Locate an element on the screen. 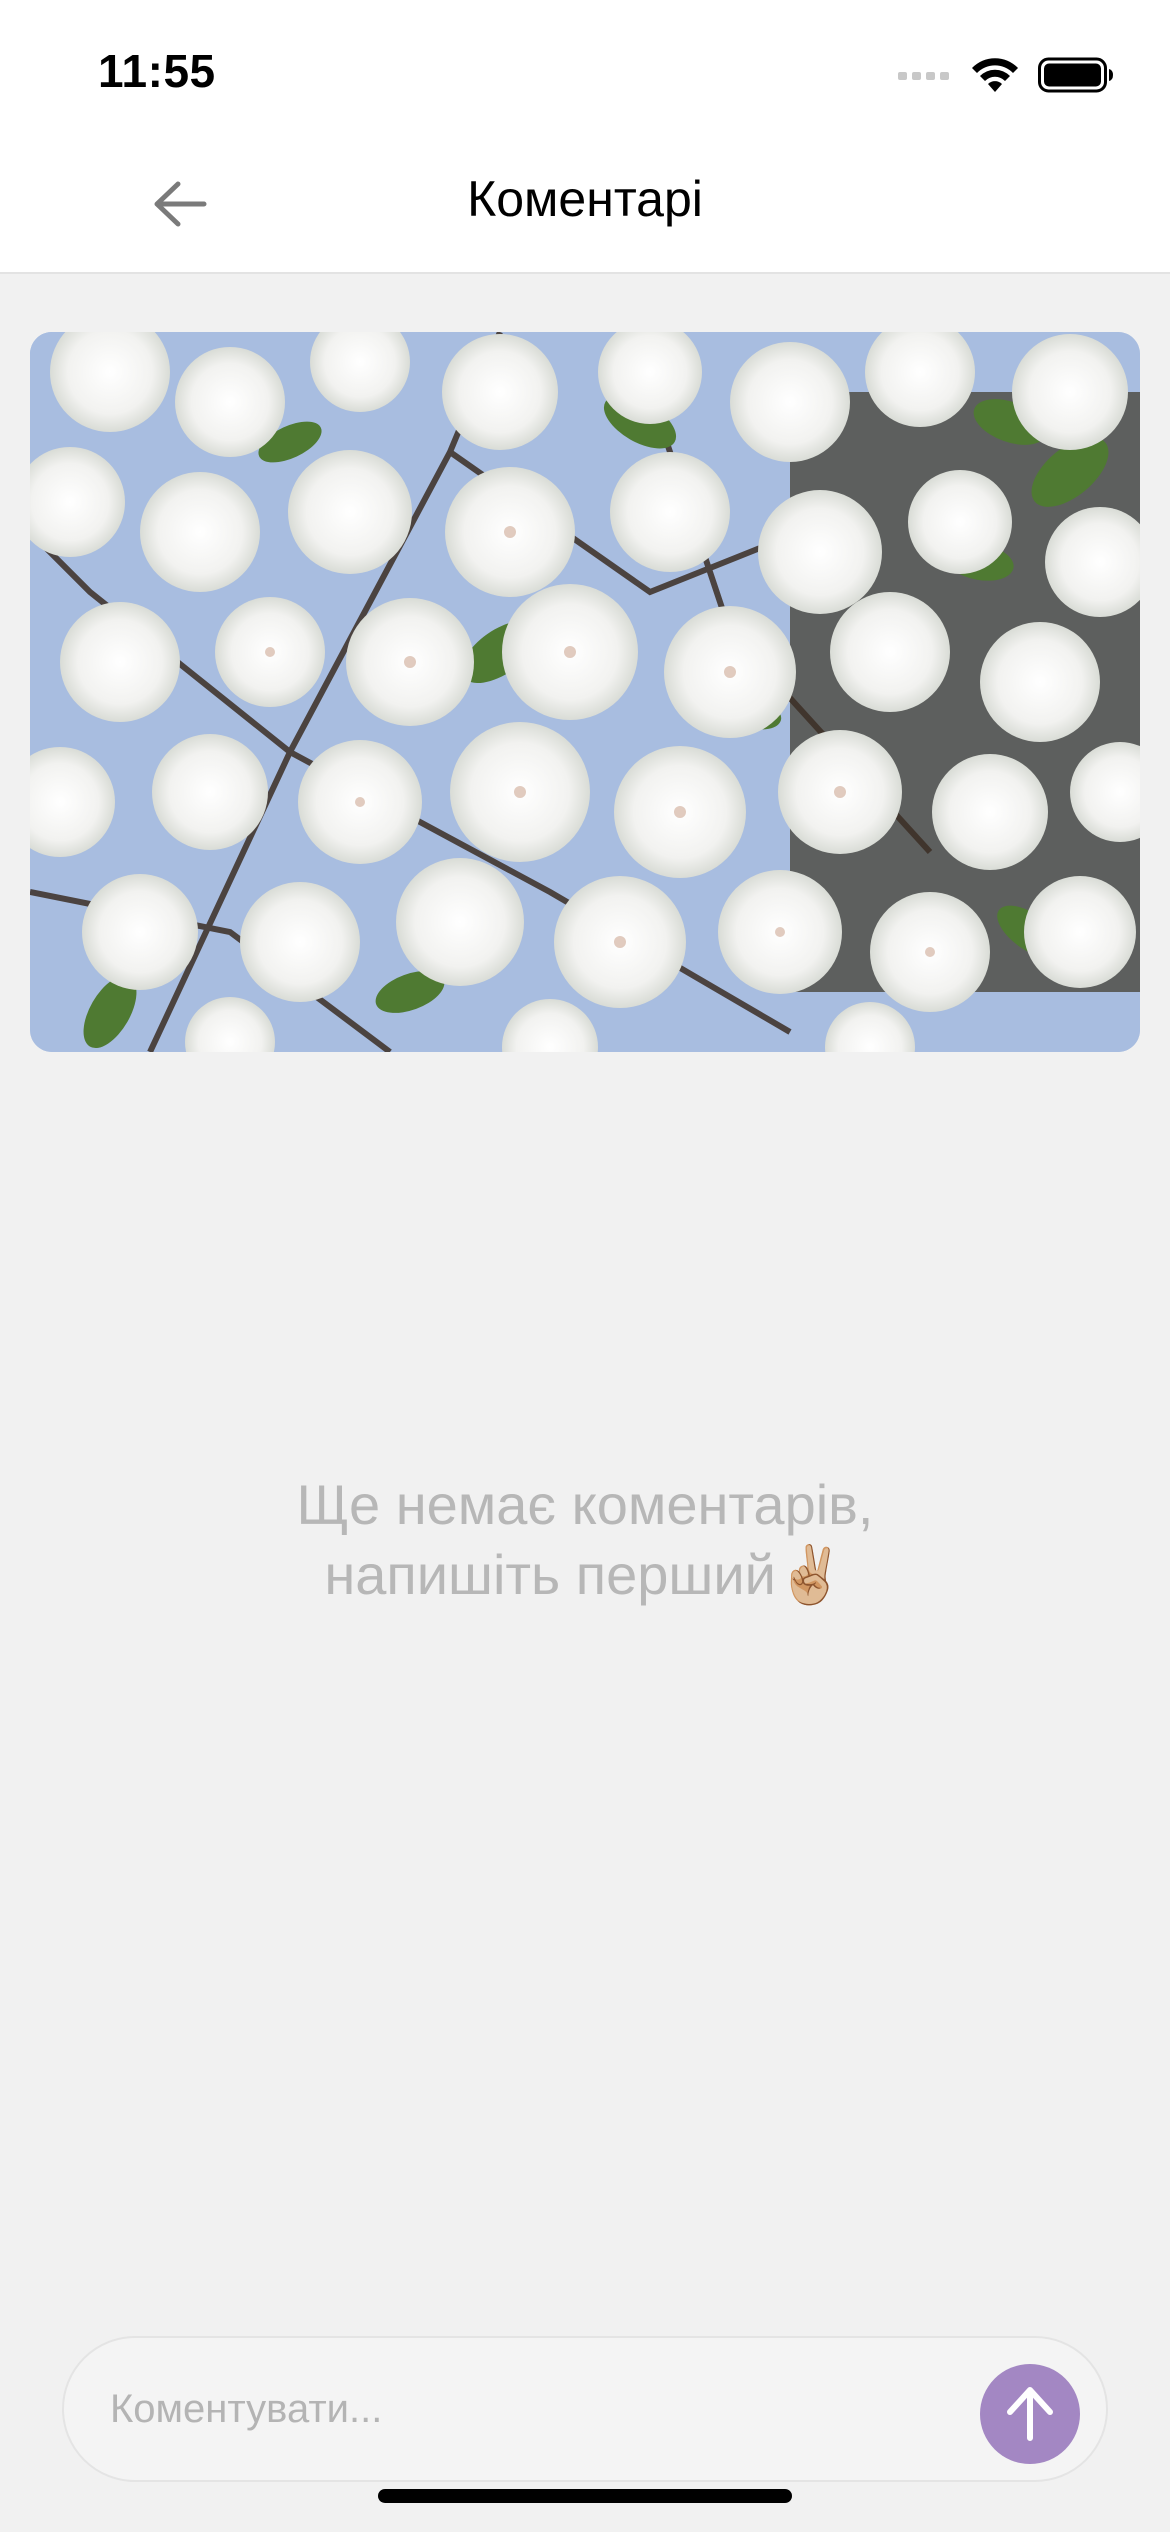 This screenshot has width=1170, height=2532. send-button is located at coordinates (1030, 2414).